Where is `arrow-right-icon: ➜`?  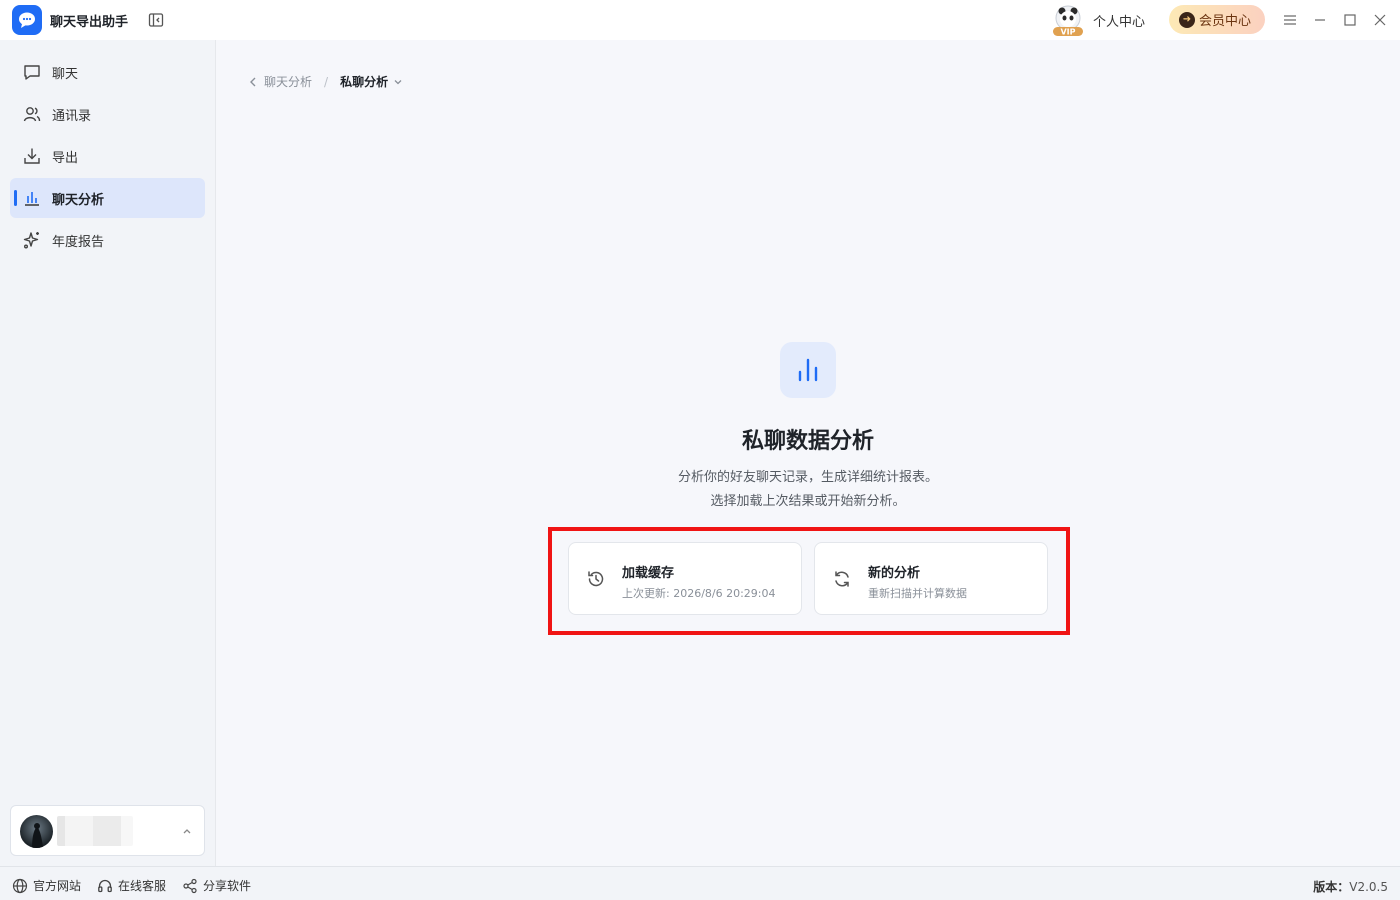
arrow-right-icon: ➜ is located at coordinates (1187, 19).